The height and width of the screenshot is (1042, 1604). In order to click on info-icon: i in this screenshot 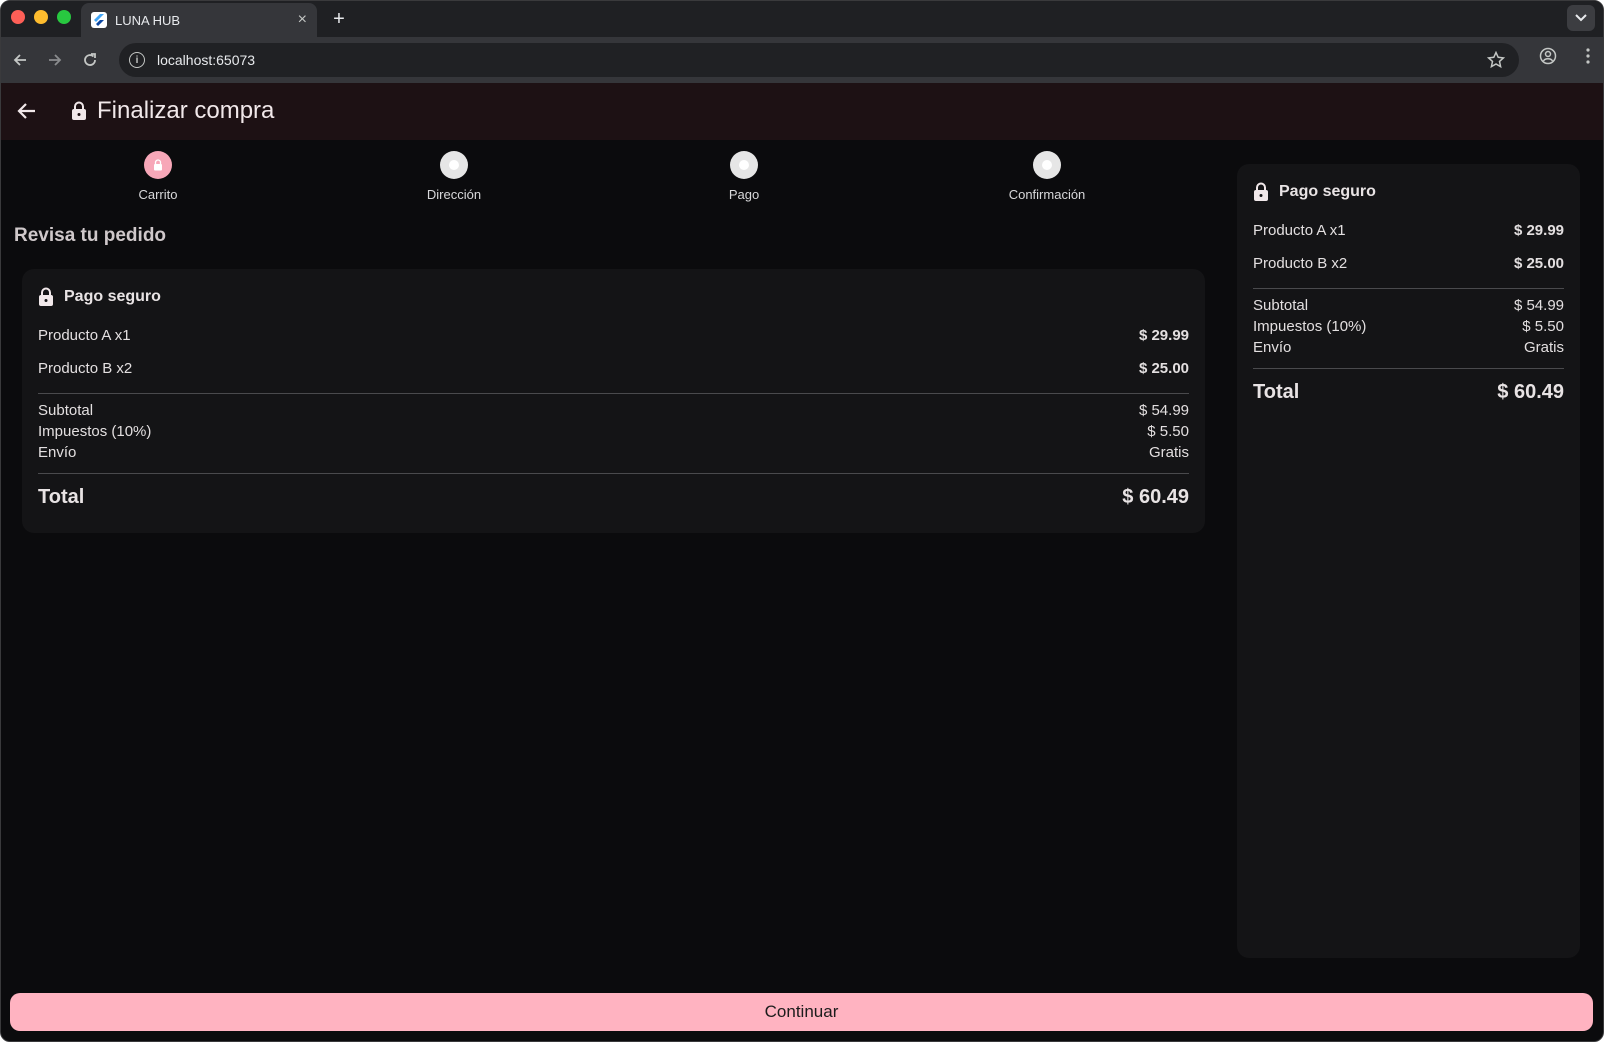, I will do `click(137, 60)`.